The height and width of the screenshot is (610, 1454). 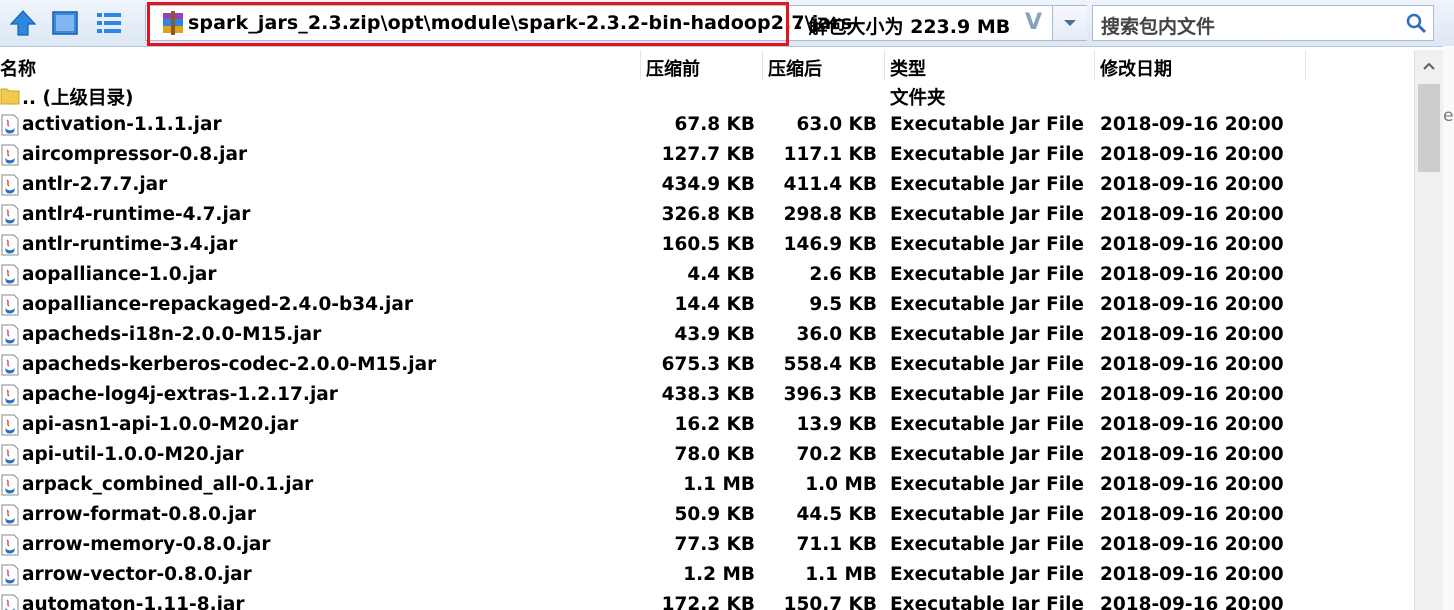 What do you see at coordinates (1429, 128) in the screenshot?
I see `scroll-thumb` at bounding box center [1429, 128].